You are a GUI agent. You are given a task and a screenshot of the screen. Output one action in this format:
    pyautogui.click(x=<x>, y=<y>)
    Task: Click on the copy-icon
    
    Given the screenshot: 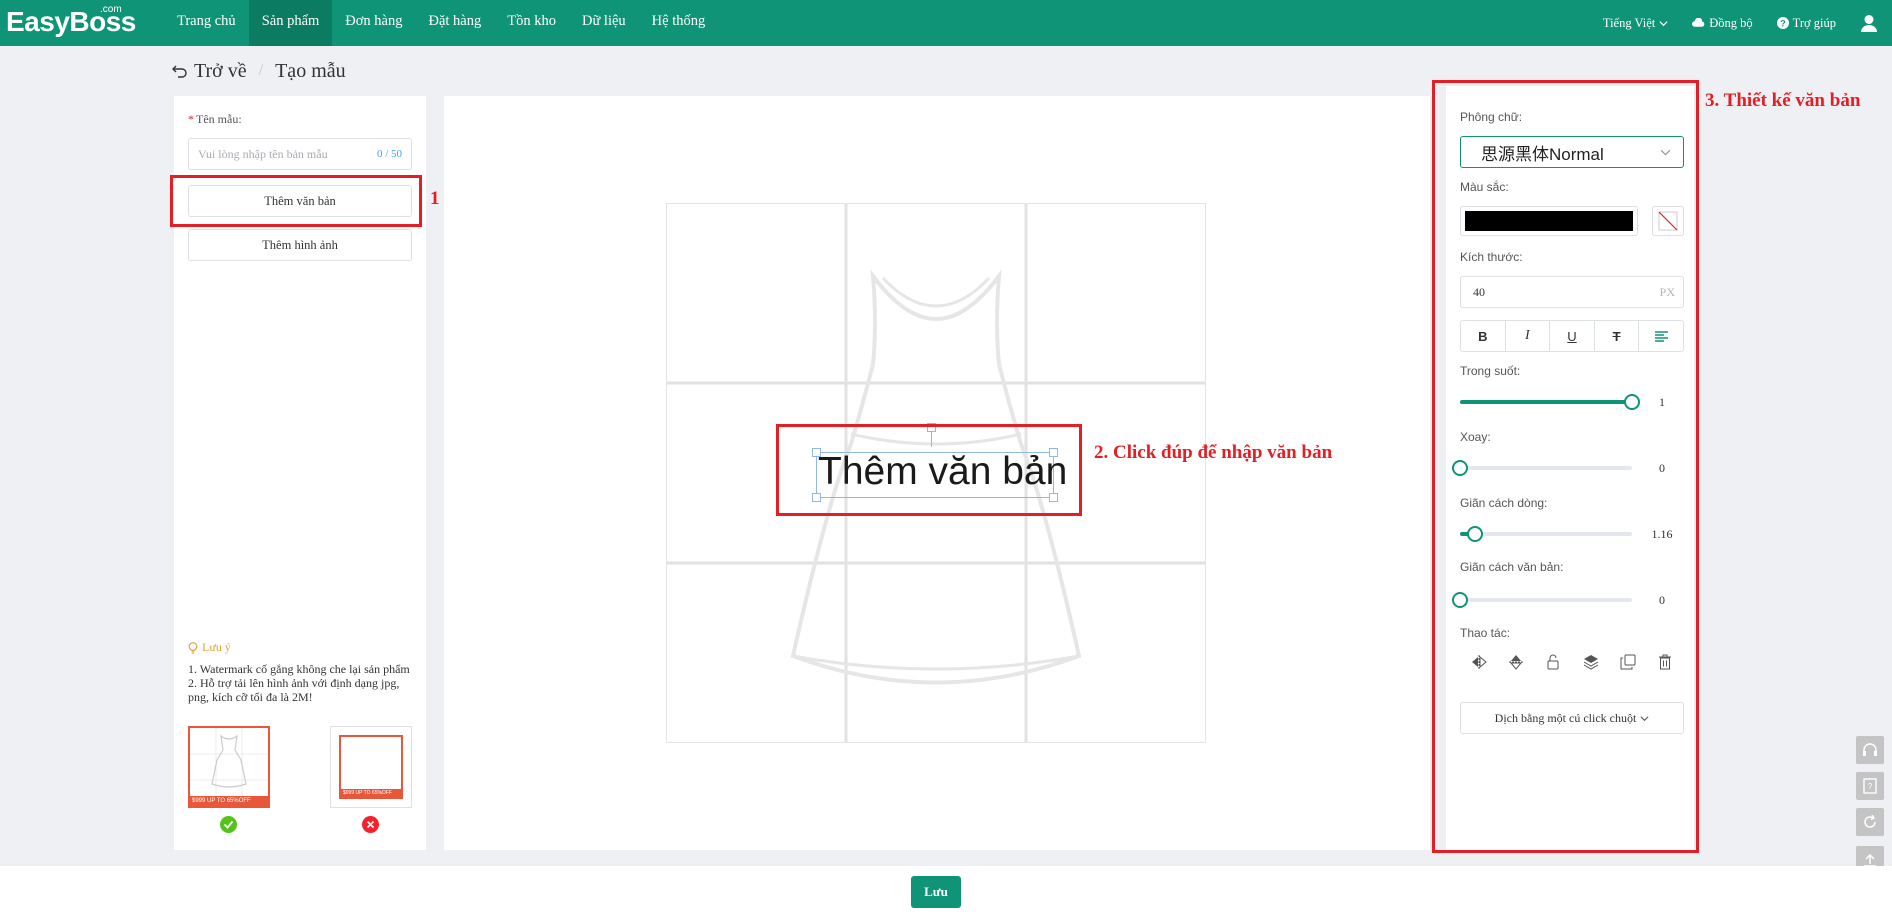 What is the action you would take?
    pyautogui.click(x=1628, y=662)
    